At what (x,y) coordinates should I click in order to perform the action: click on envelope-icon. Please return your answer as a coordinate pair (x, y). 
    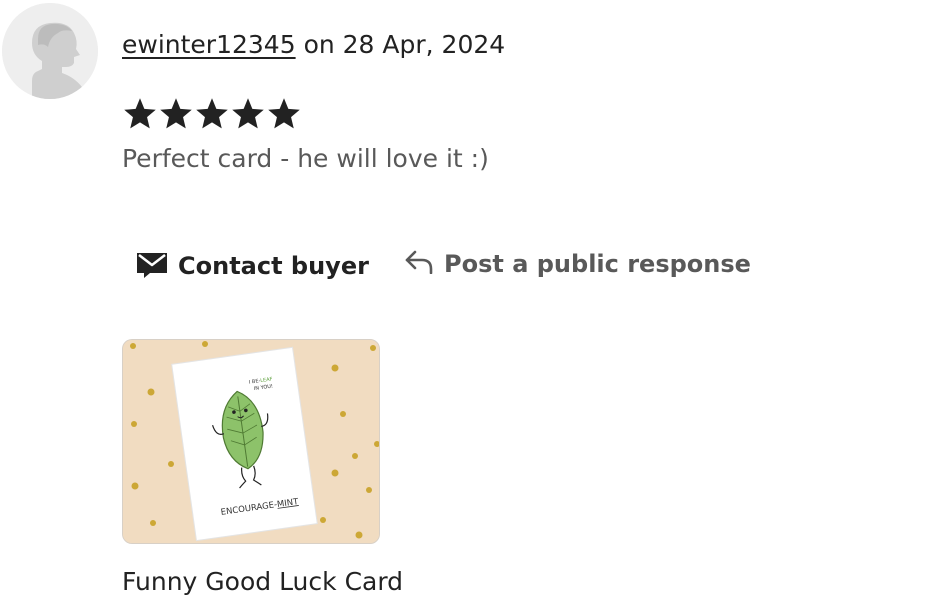
    Looking at the image, I should click on (152, 266).